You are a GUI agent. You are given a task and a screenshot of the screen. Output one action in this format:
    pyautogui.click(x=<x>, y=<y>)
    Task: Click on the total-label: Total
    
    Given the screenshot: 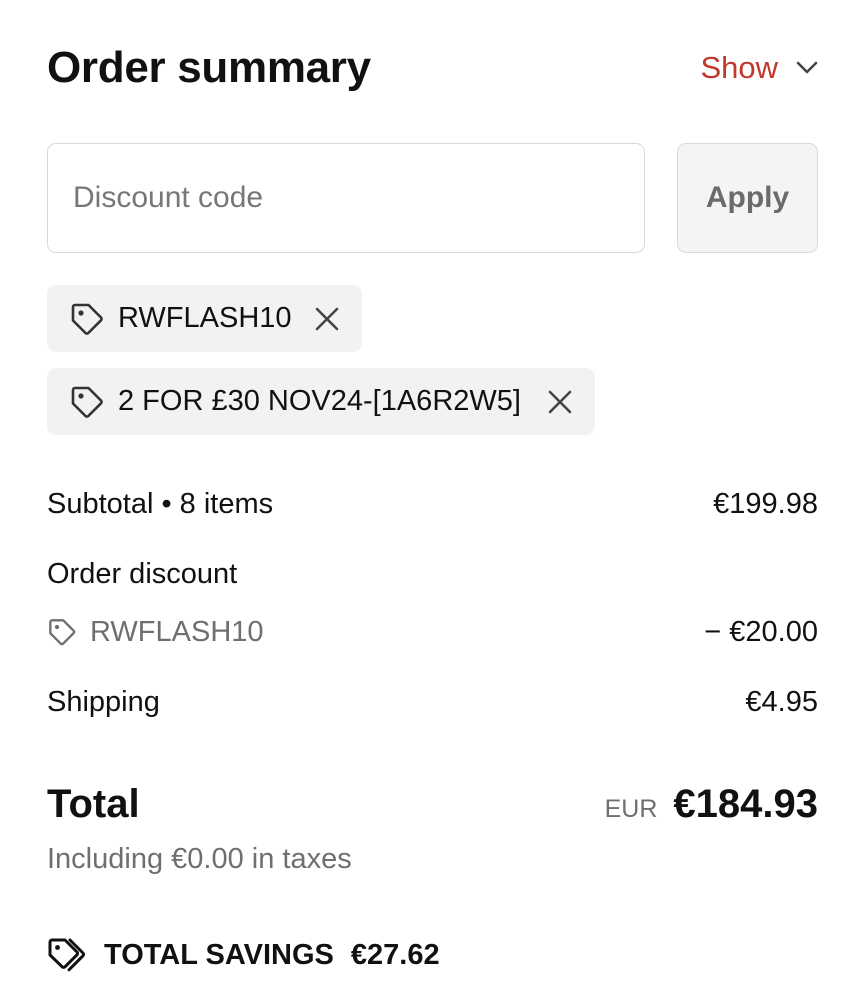 What is the action you would take?
    pyautogui.click(x=93, y=803)
    